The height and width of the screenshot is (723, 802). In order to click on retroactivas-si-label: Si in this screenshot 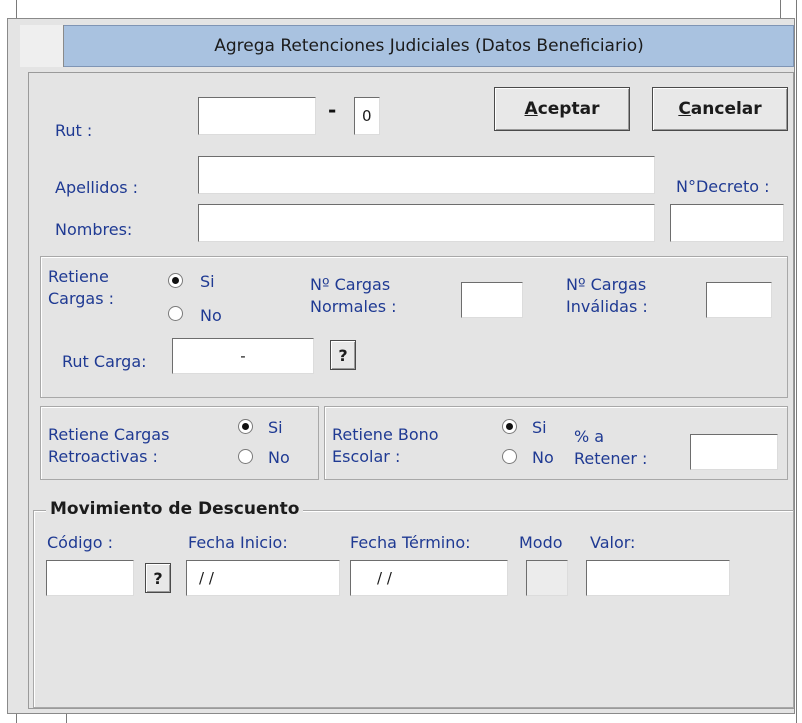, I will do `click(275, 427)`.